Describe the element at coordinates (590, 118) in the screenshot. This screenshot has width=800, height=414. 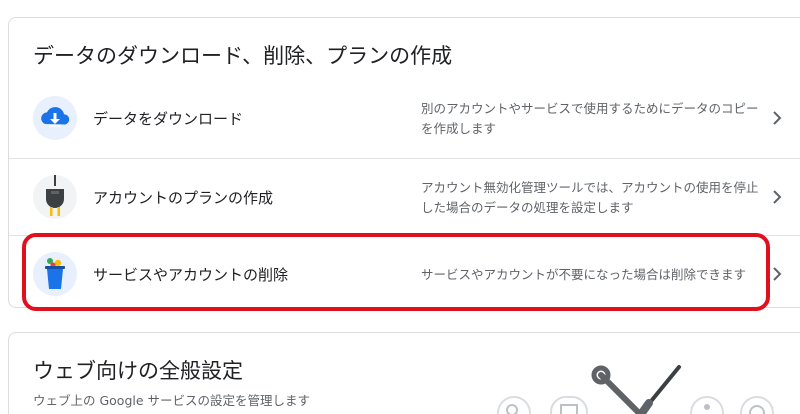
I see `row-description: 別のアカウントやサービスで使用するためにデータのコピーを作成します` at that location.